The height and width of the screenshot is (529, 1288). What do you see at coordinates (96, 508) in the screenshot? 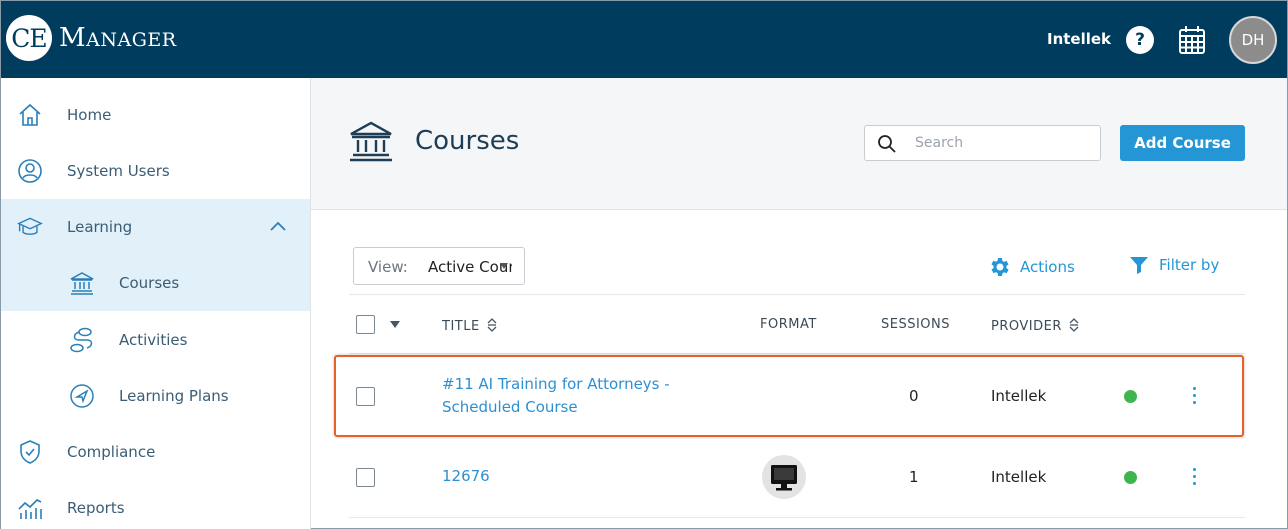
I see `sidebar-item-label: Reports` at bounding box center [96, 508].